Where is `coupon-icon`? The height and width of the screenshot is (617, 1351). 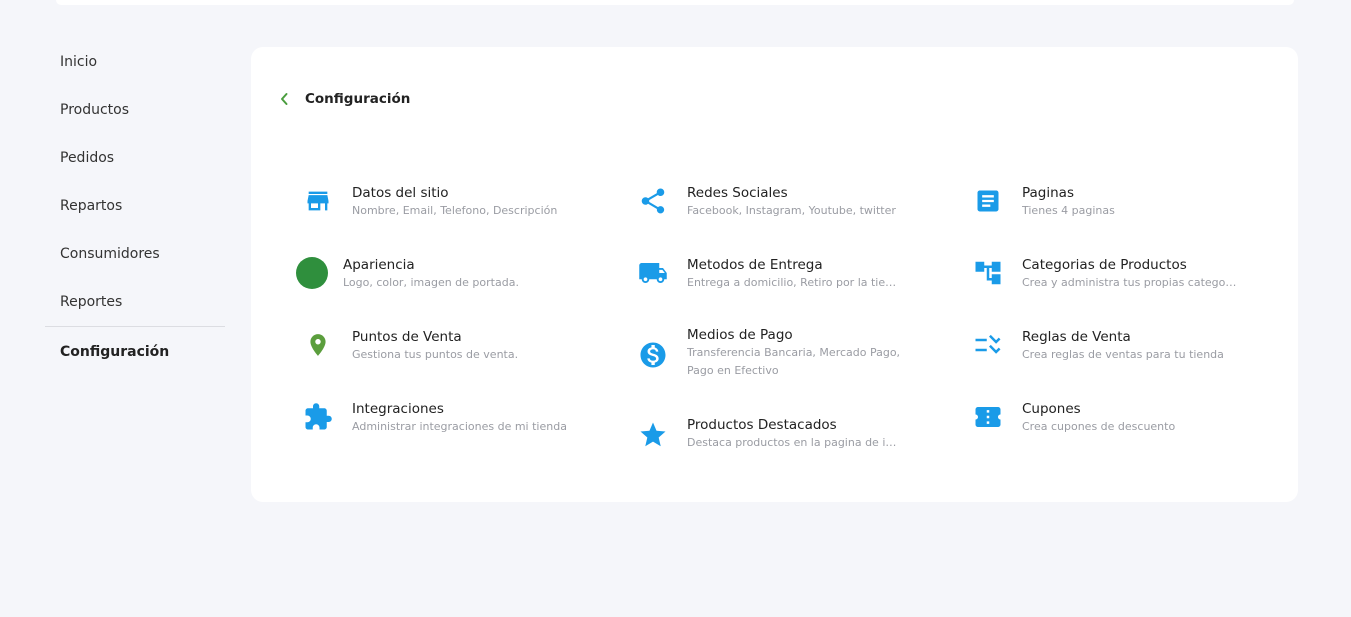 coupon-icon is located at coordinates (988, 417).